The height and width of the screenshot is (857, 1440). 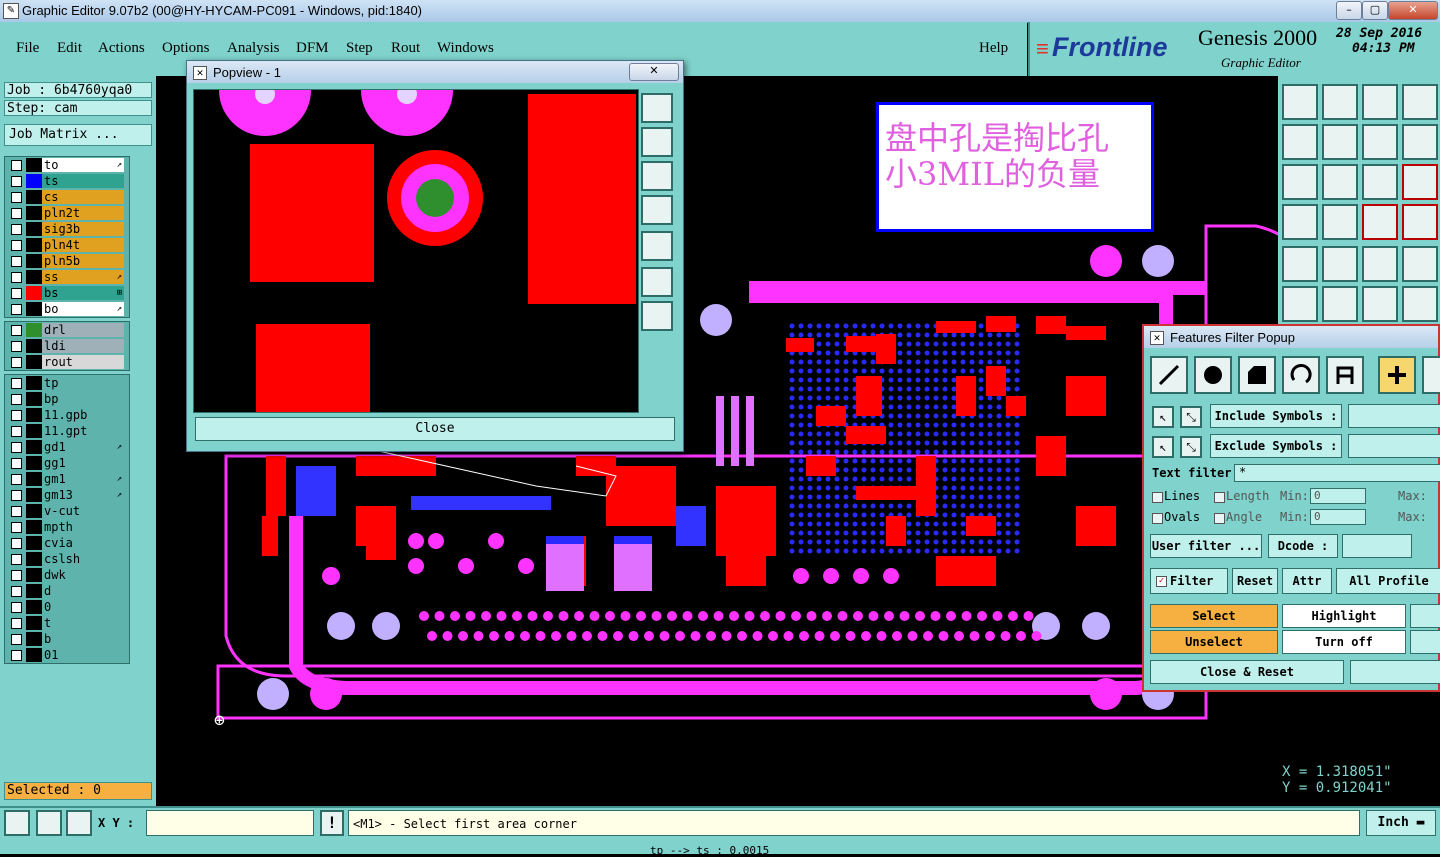 What do you see at coordinates (1388, 581) in the screenshot?
I see `all-profile-button: All Profile` at bounding box center [1388, 581].